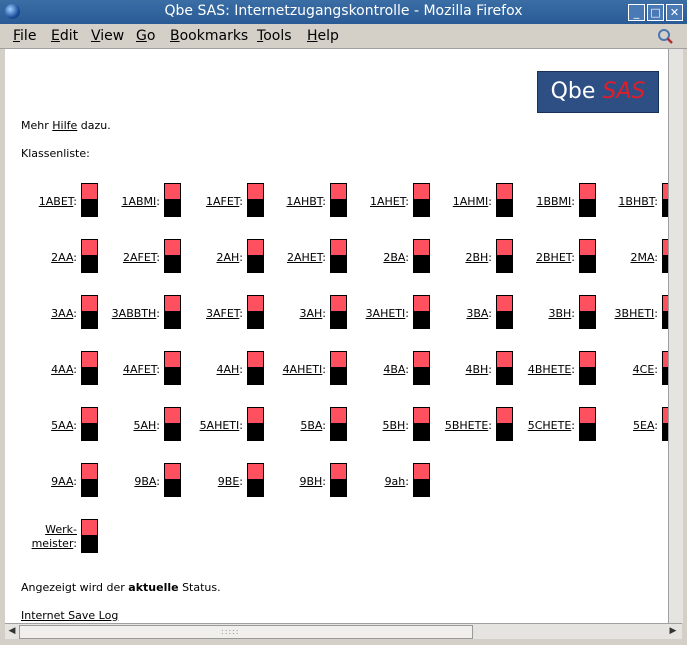 The image size is (687, 645). What do you see at coordinates (393, 425) in the screenshot?
I see `class-link: 5BH` at bounding box center [393, 425].